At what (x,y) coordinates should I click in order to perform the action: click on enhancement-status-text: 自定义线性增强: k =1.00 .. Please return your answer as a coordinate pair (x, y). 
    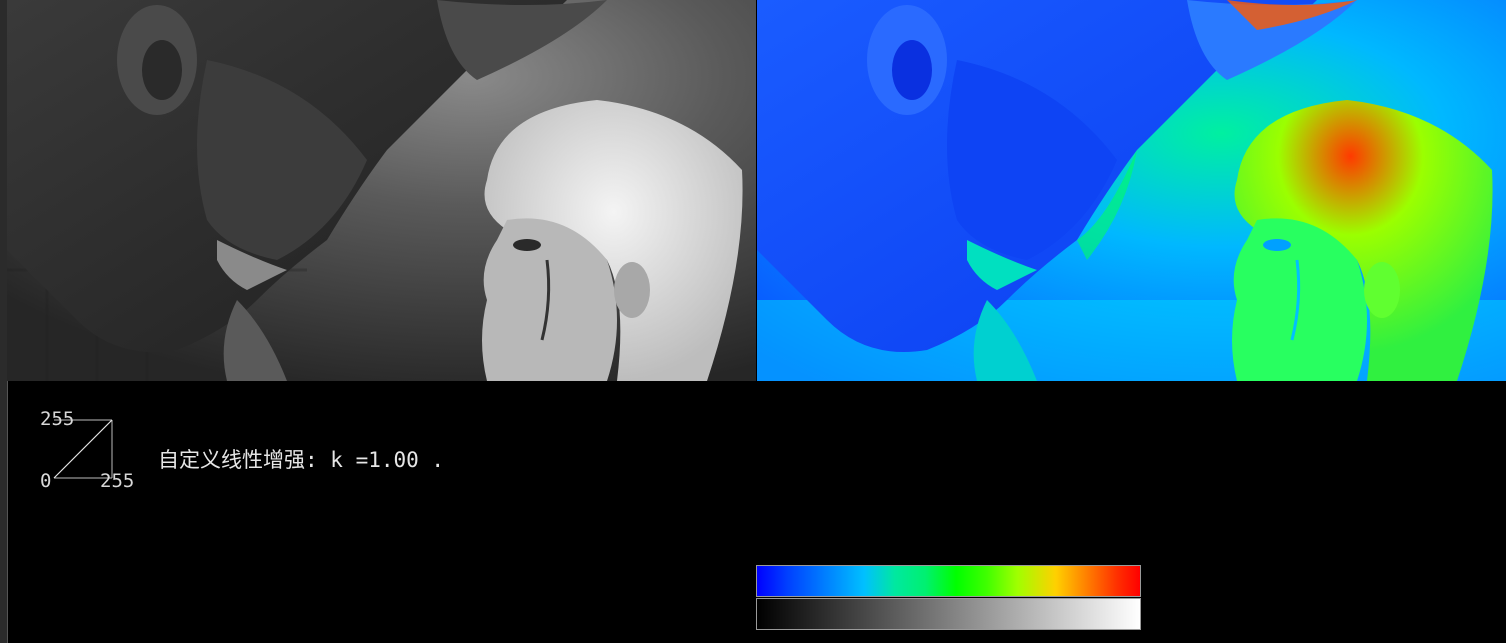
    Looking at the image, I should click on (301, 460).